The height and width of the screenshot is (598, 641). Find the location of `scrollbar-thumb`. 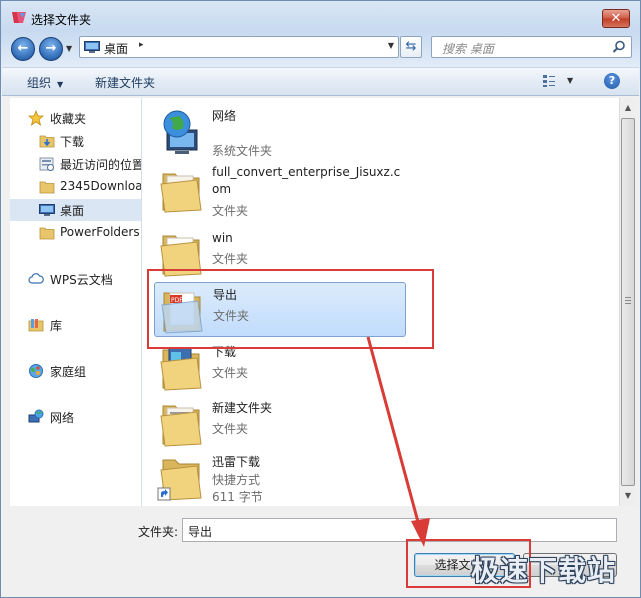

scrollbar-thumb is located at coordinates (628, 302).